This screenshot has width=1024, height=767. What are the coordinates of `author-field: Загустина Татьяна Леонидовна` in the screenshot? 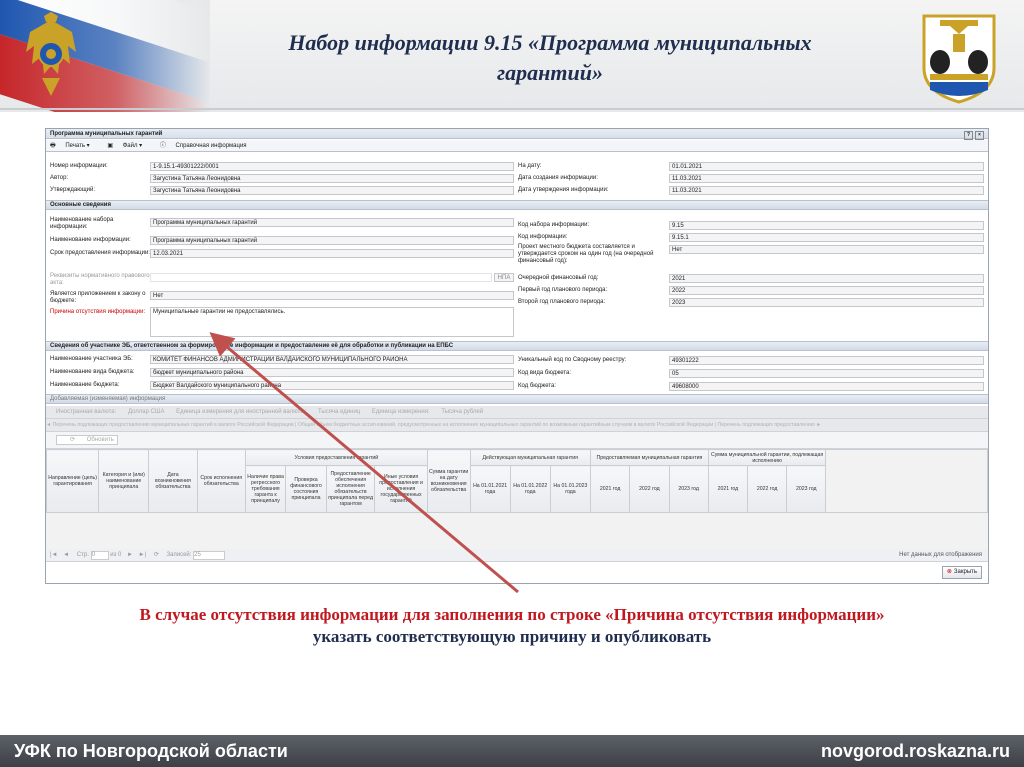 It's located at (332, 178).